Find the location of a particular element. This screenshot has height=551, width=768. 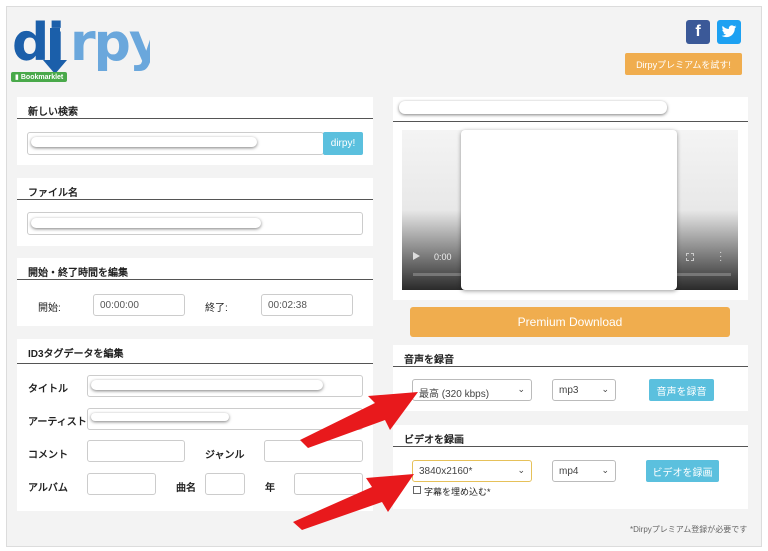

subtitle-checkbox is located at coordinates (417, 490).